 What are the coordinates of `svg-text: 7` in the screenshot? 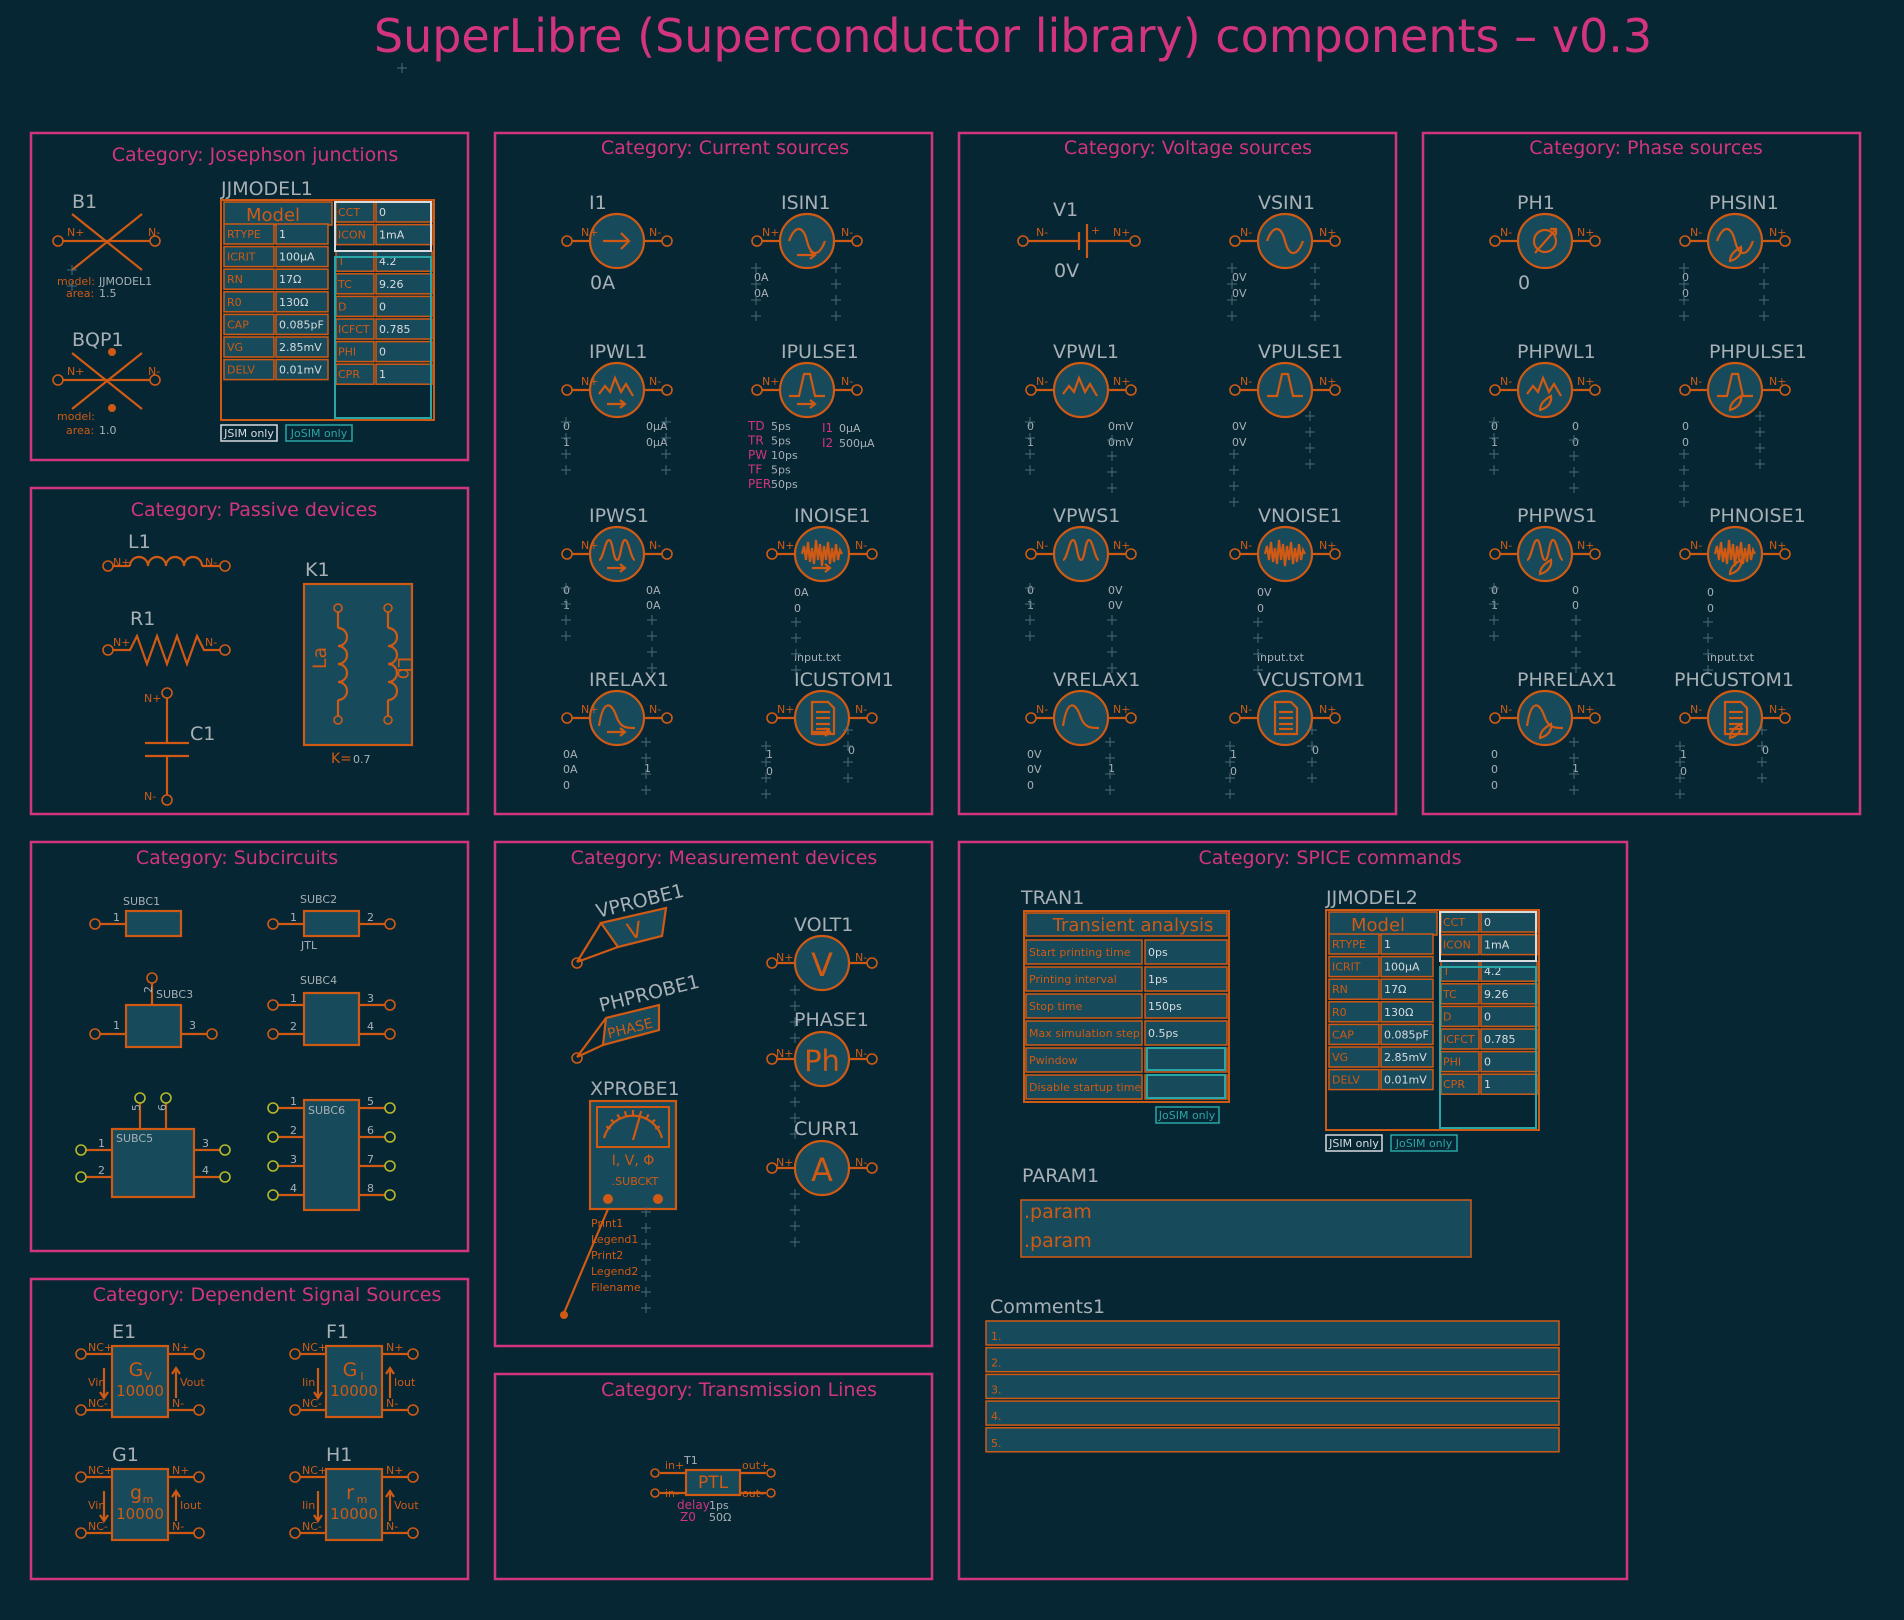 It's located at (370, 1159).